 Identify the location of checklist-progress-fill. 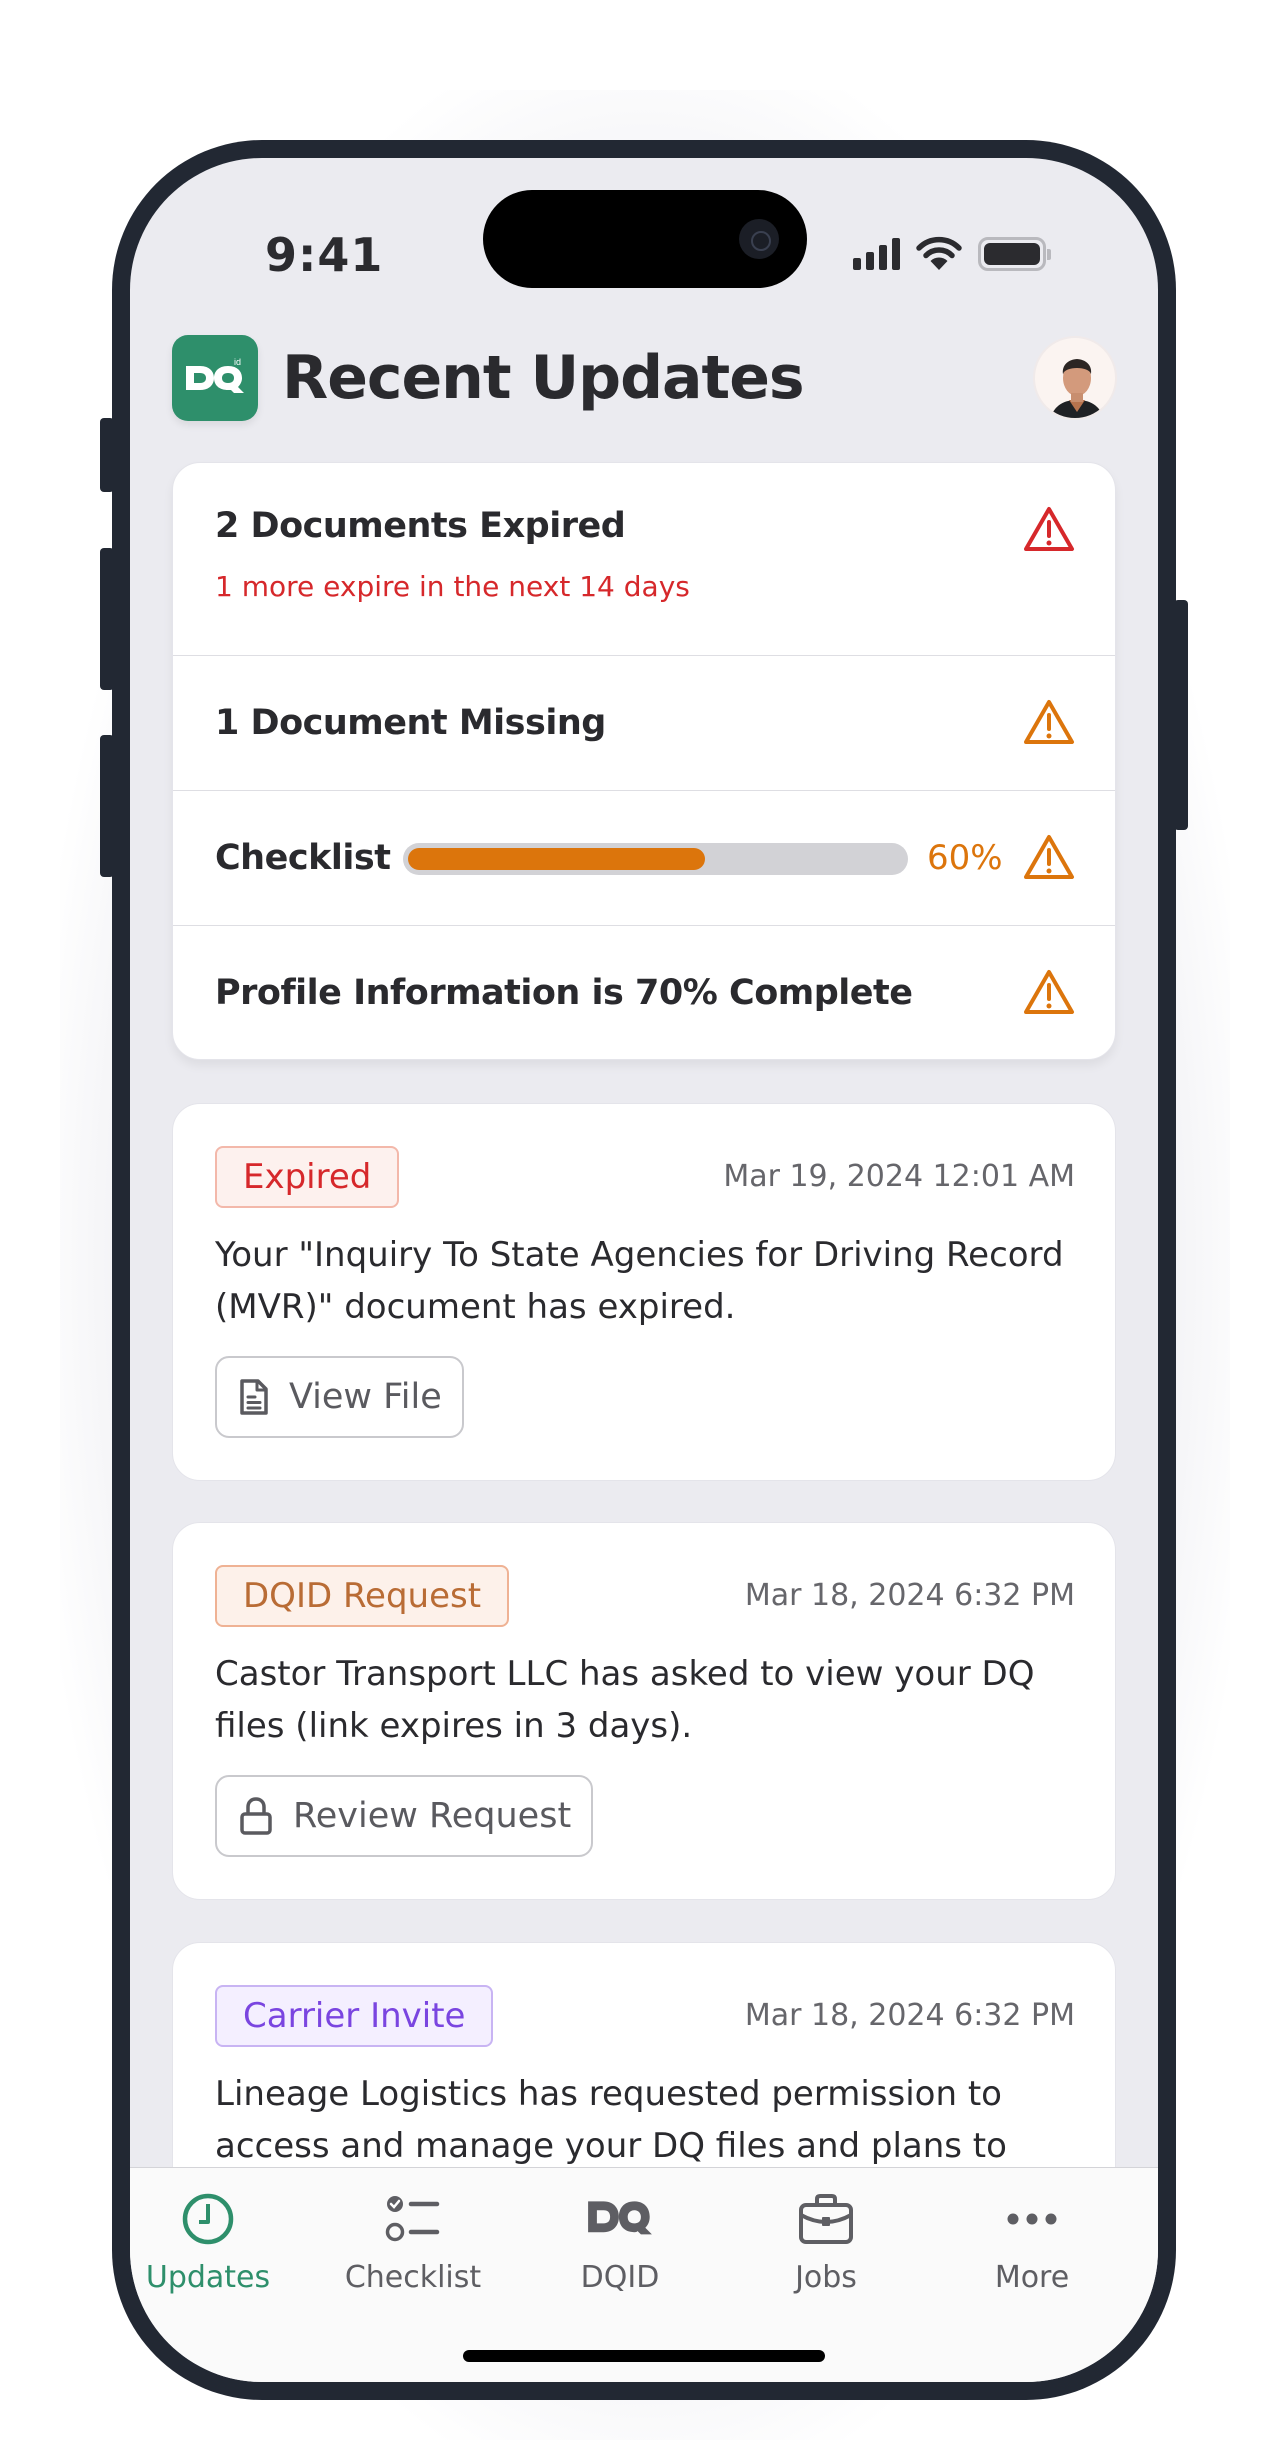
(556, 859).